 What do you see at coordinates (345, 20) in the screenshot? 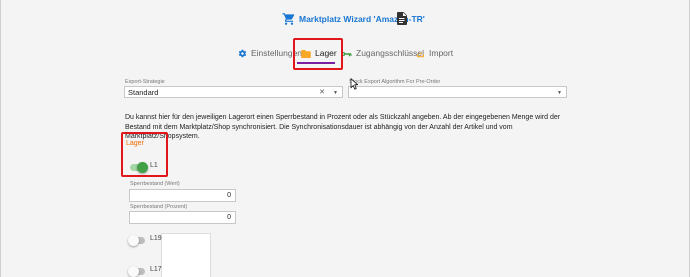
I see `header: Marktplatz Wizard 'Amazon-TR'` at bounding box center [345, 20].